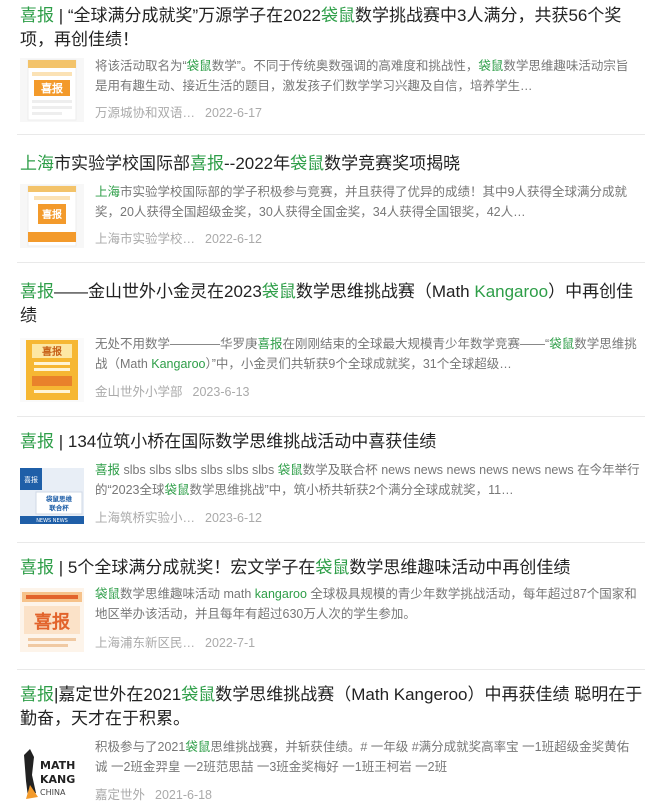  What do you see at coordinates (139, 392) in the screenshot?
I see `article-source: 金山世外小学部` at bounding box center [139, 392].